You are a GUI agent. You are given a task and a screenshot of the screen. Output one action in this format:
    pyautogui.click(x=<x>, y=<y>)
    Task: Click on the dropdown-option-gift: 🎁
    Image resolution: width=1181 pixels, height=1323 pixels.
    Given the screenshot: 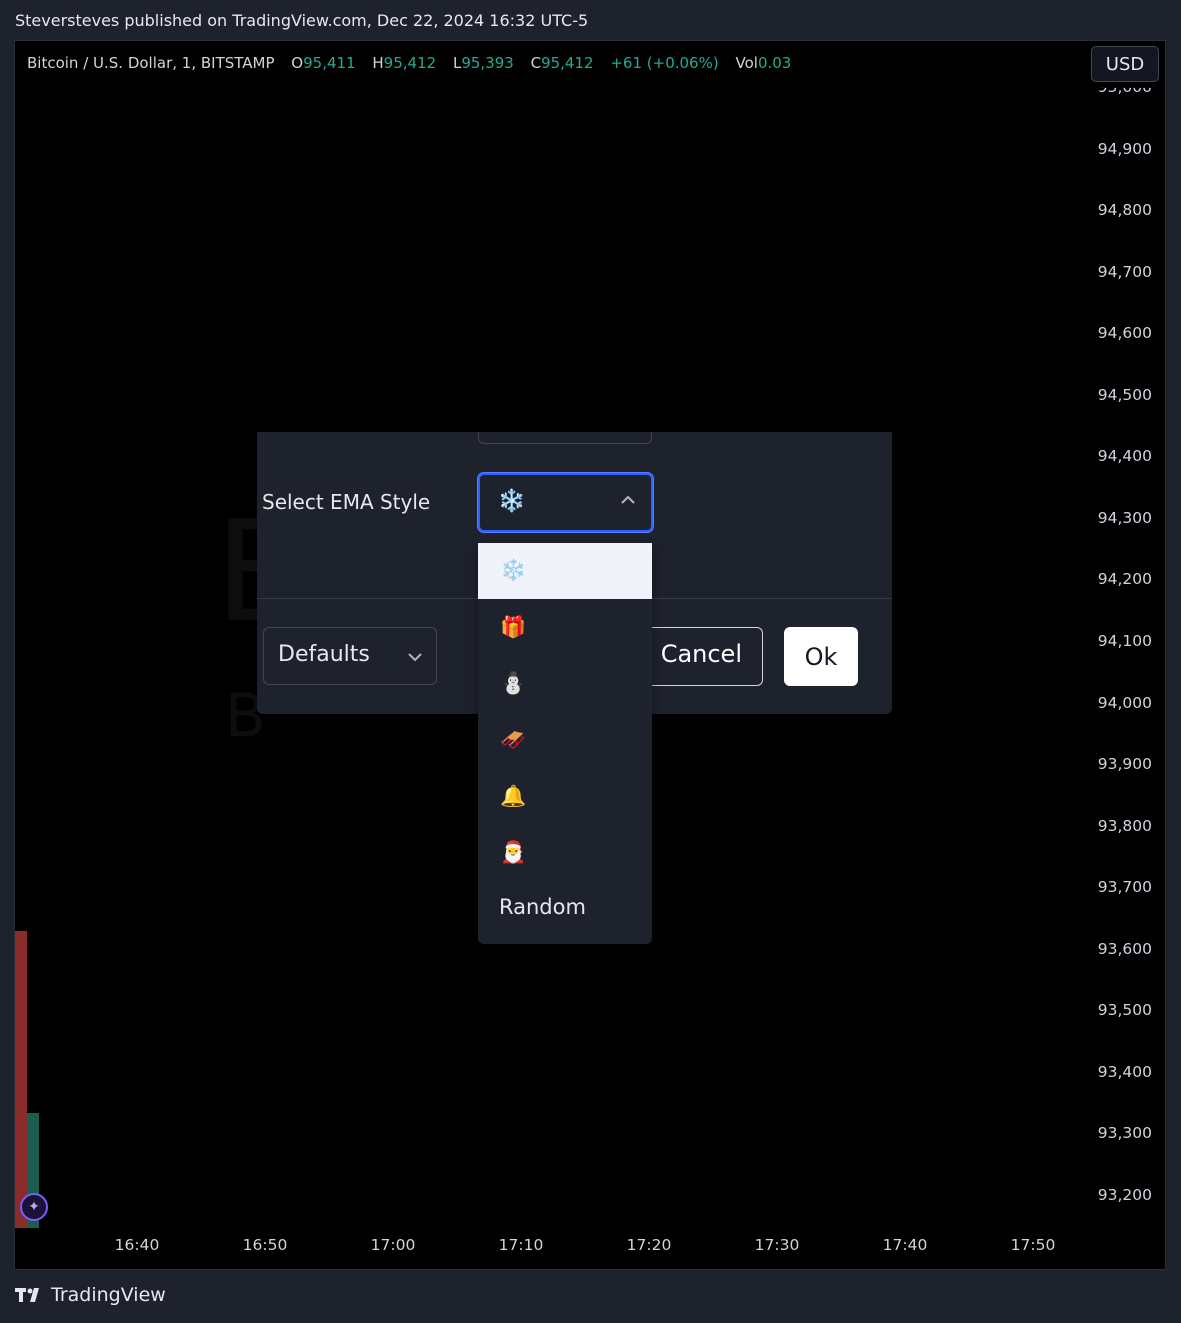 What is the action you would take?
    pyautogui.click(x=565, y=628)
    